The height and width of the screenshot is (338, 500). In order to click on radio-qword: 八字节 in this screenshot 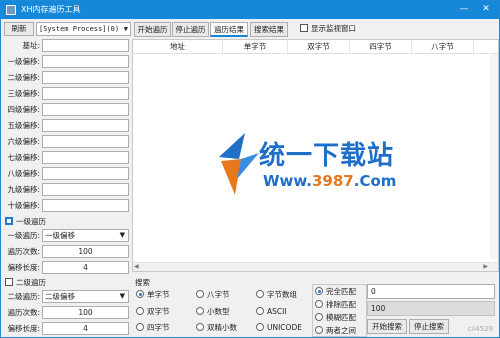, I will do `click(213, 295)`.